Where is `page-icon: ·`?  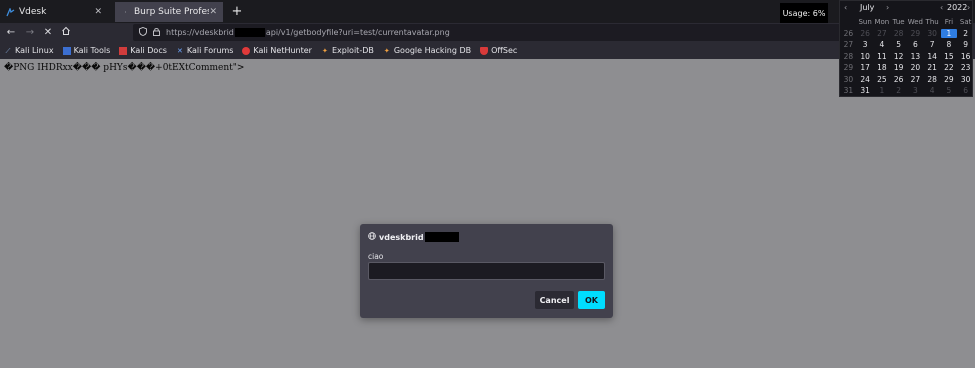
page-icon: · is located at coordinates (125, 12).